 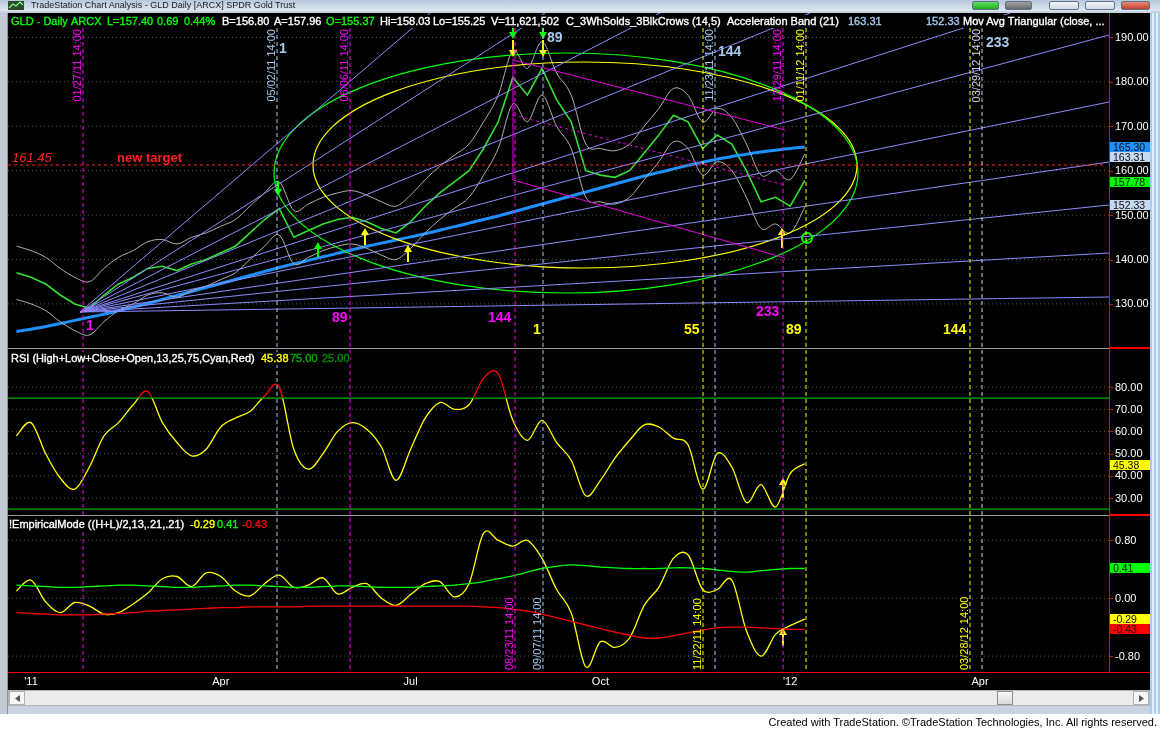 I want to click on value-tag: 163.31, so click(x=1130, y=157).